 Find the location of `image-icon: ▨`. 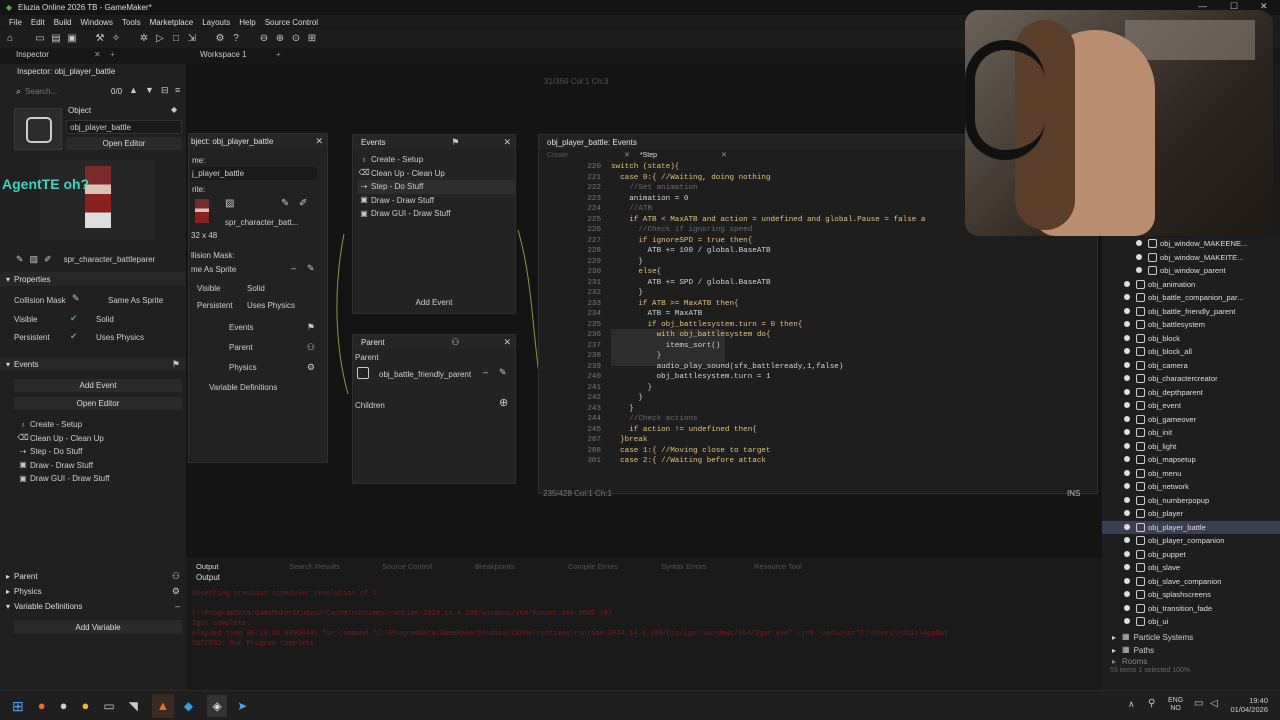

image-icon: ▨ is located at coordinates (34, 259).